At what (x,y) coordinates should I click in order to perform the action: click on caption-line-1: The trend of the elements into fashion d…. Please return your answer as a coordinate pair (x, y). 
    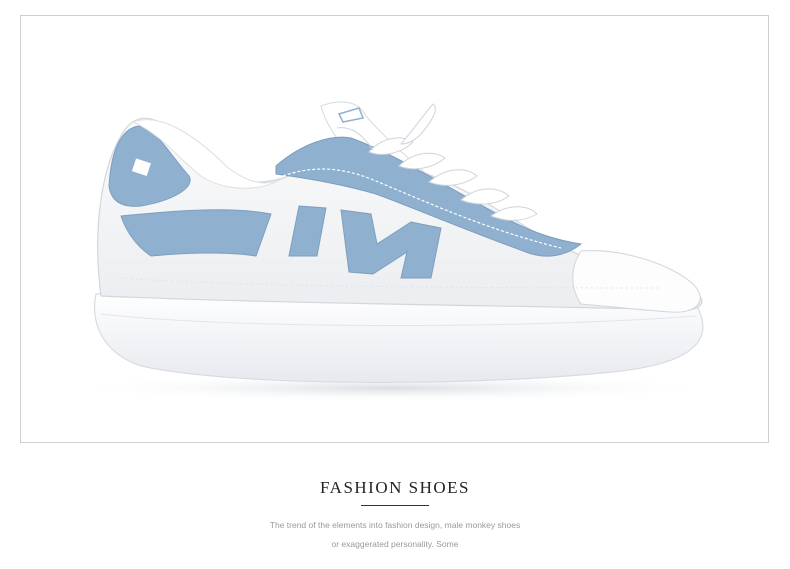
    Looking at the image, I should click on (395, 525).